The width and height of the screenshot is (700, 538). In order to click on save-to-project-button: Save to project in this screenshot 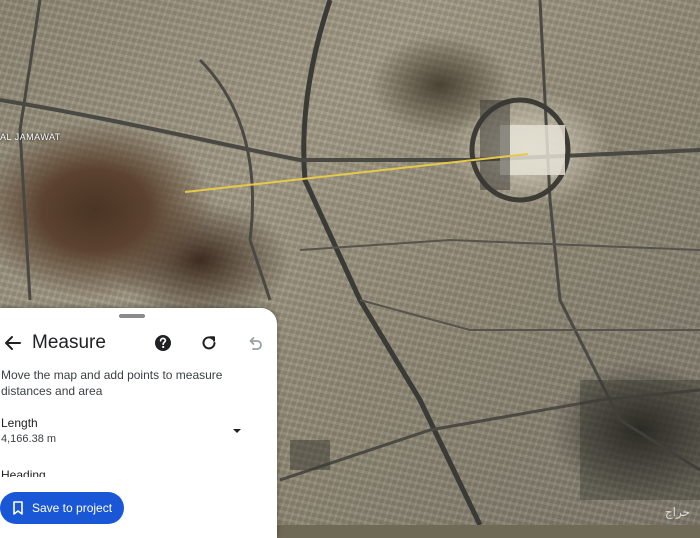, I will do `click(62, 508)`.